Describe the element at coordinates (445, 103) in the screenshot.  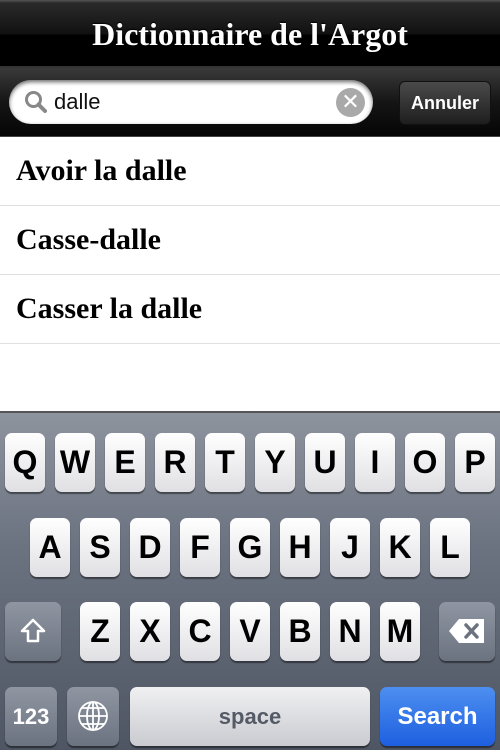
I see `cancel-button: Annuler` at that location.